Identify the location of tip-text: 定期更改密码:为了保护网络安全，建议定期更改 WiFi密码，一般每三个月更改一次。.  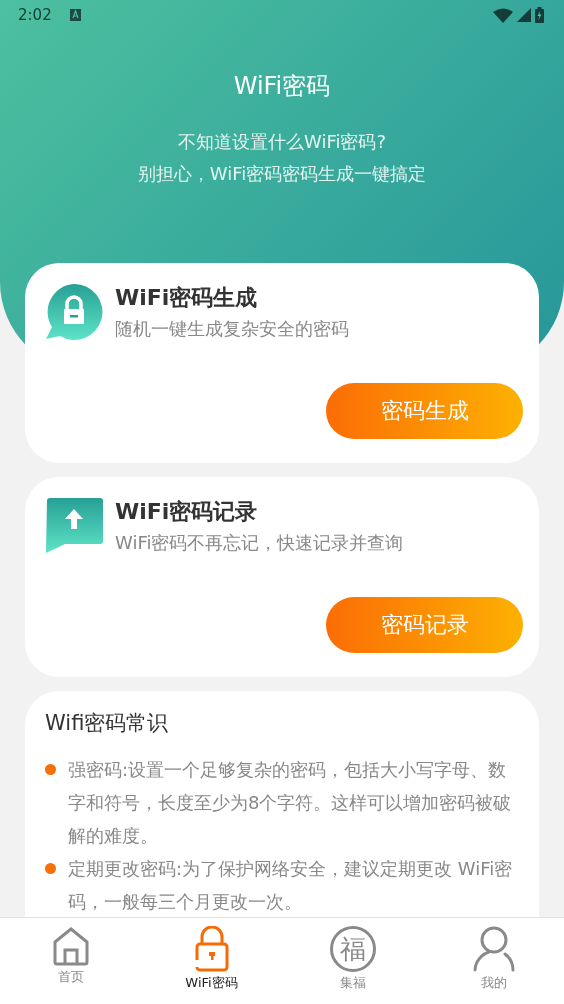
(291, 885).